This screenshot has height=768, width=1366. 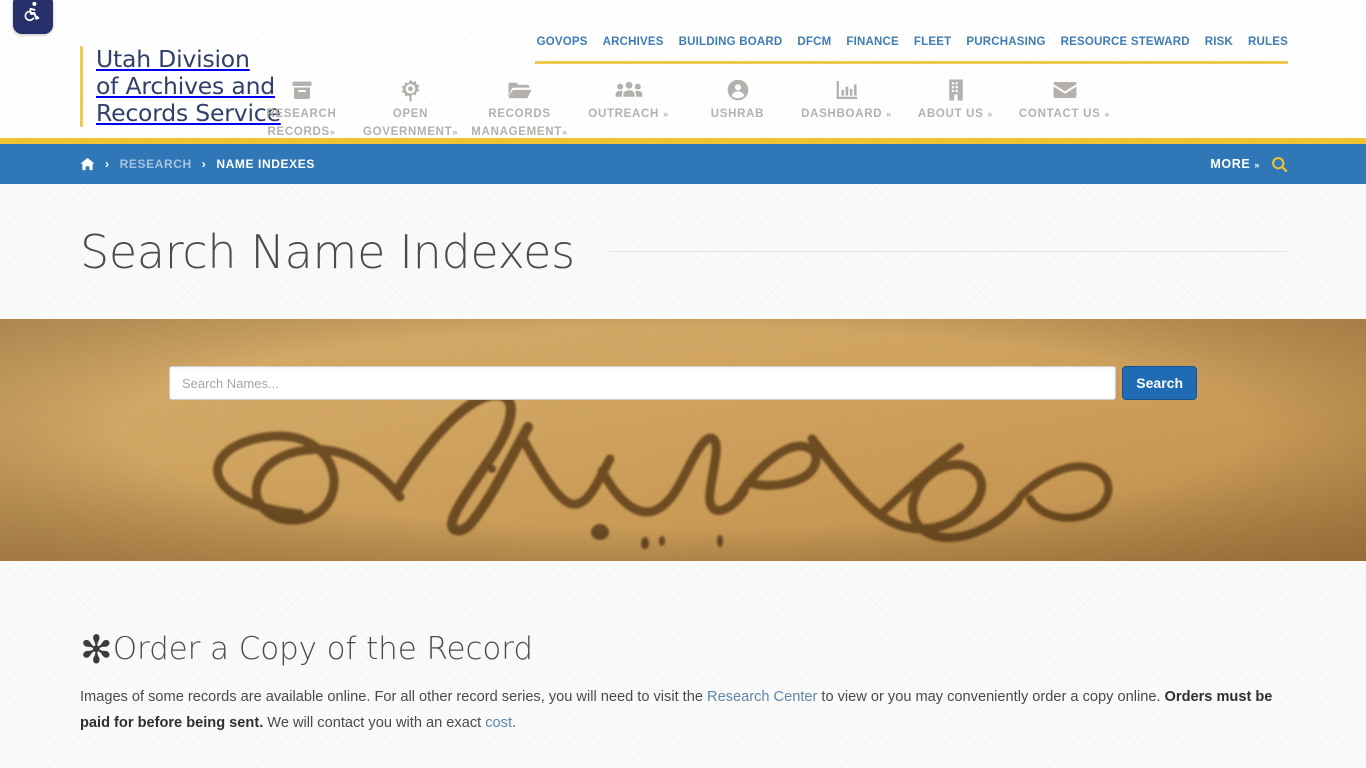 I want to click on breadcrumb-home-link, so click(x=87, y=164).